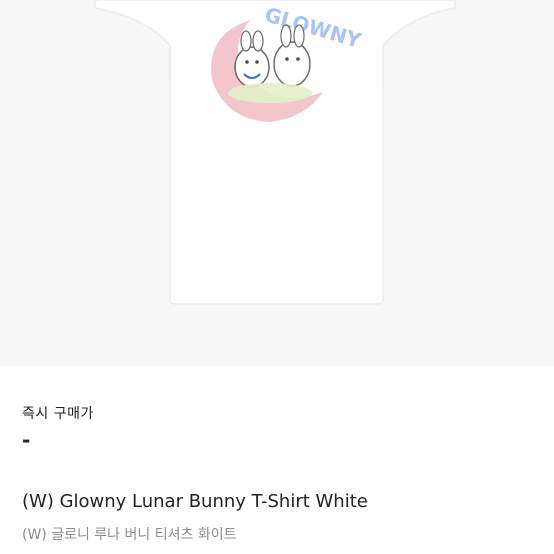 This screenshot has height=554, width=554. What do you see at coordinates (129, 535) in the screenshot?
I see `product-title-korean: (W) 글로니 루나 버니 티셔츠 화이트` at bounding box center [129, 535].